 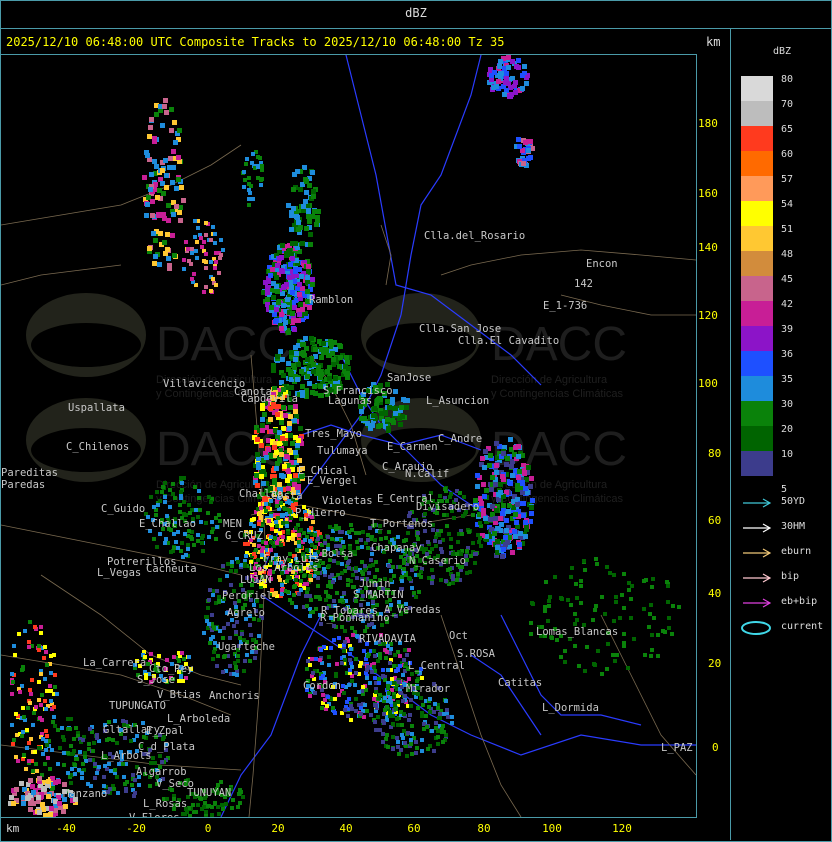 What do you see at coordinates (346, 828) in the screenshot?
I see `x-tick-label: 40` at bounding box center [346, 828].